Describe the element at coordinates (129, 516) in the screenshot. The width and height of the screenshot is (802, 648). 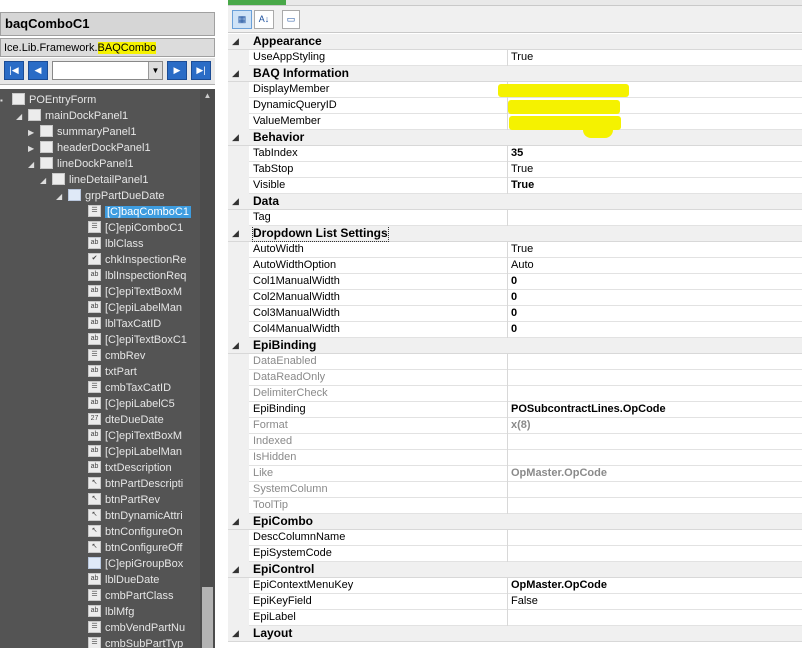
I see `tree-node: ↖ btnDynamicAttri` at that location.